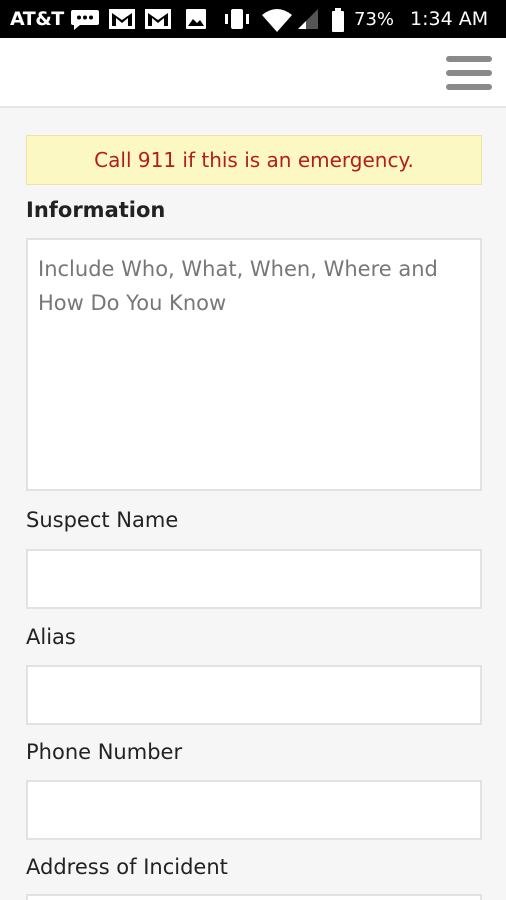 This screenshot has width=506, height=900. I want to click on app-header, so click(253, 73).